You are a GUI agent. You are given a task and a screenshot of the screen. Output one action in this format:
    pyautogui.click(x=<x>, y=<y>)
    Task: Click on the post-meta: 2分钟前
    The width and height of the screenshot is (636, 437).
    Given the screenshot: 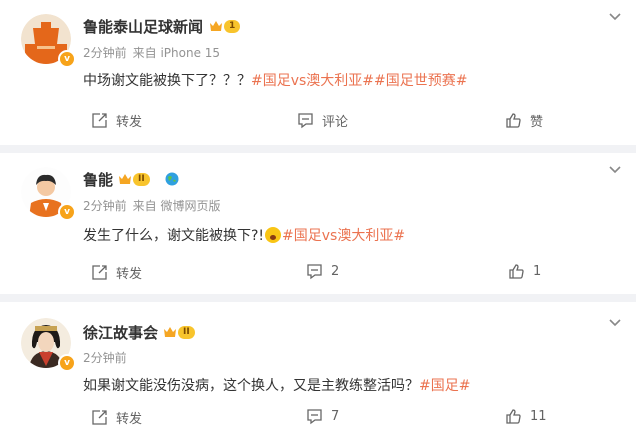 What is the action you would take?
    pyautogui.click(x=108, y=357)
    